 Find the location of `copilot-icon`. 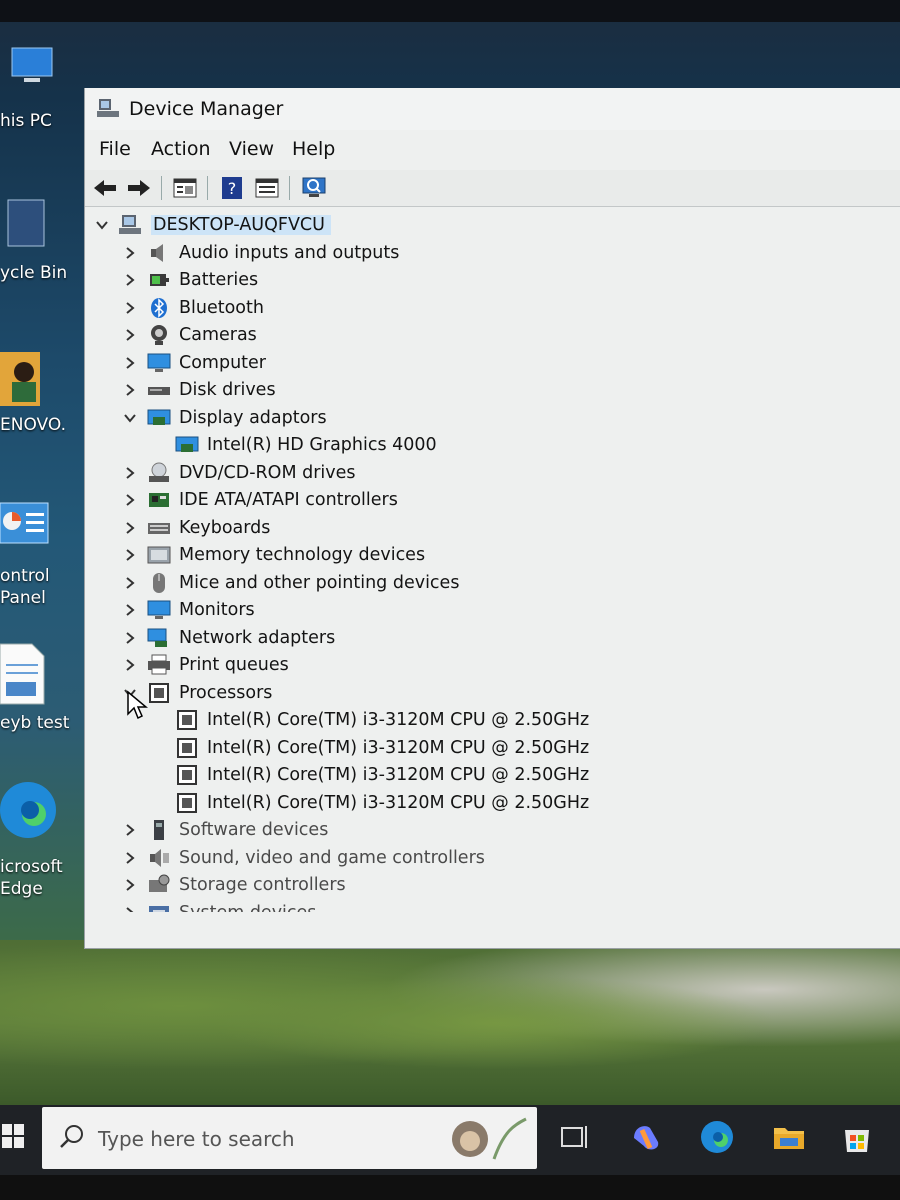

copilot-icon is located at coordinates (647, 1137).